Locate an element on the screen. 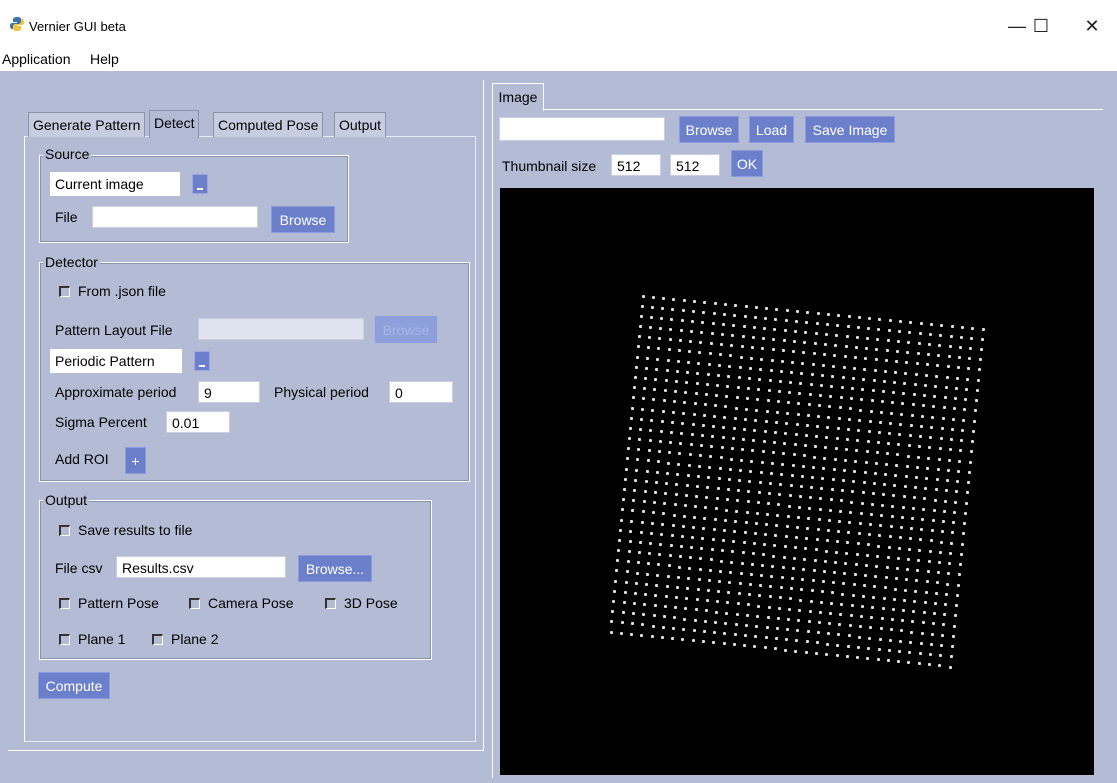 The image size is (1117, 783). add-roi-button: + is located at coordinates (135, 460).